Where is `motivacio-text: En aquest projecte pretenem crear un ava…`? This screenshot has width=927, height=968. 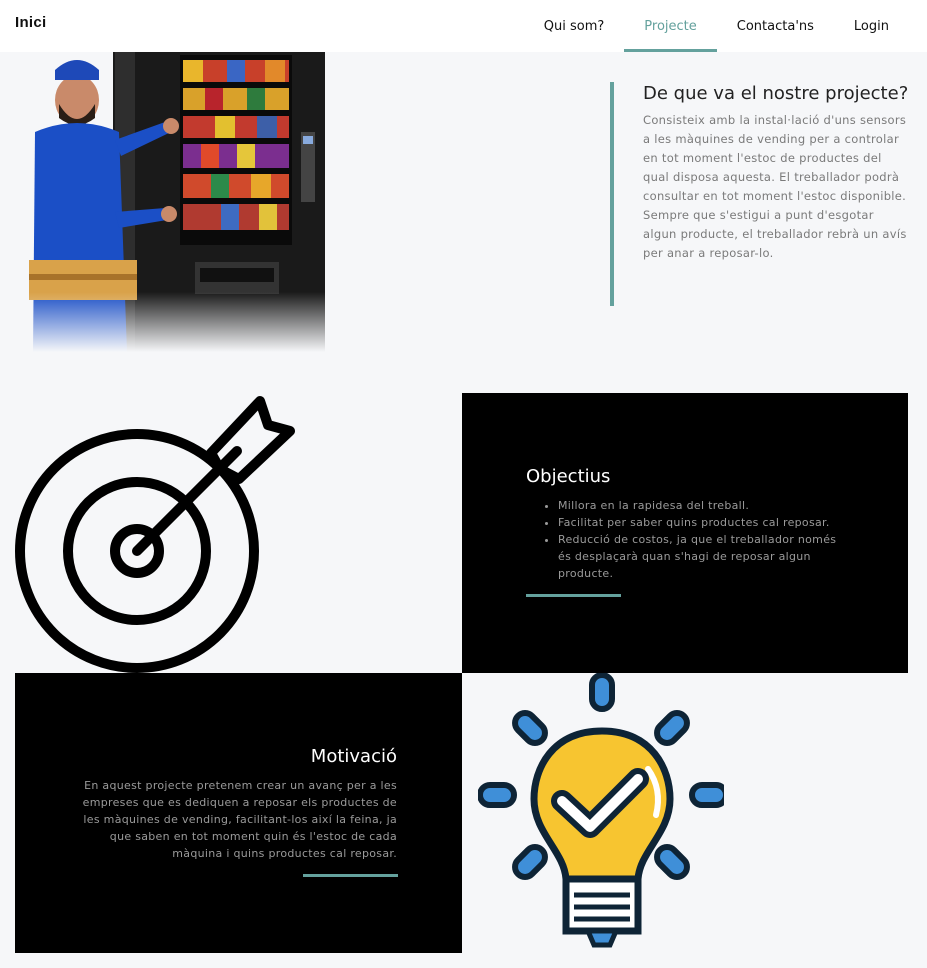 motivacio-text: En aquest projecte pretenem crear un ava… is located at coordinates (239, 819).